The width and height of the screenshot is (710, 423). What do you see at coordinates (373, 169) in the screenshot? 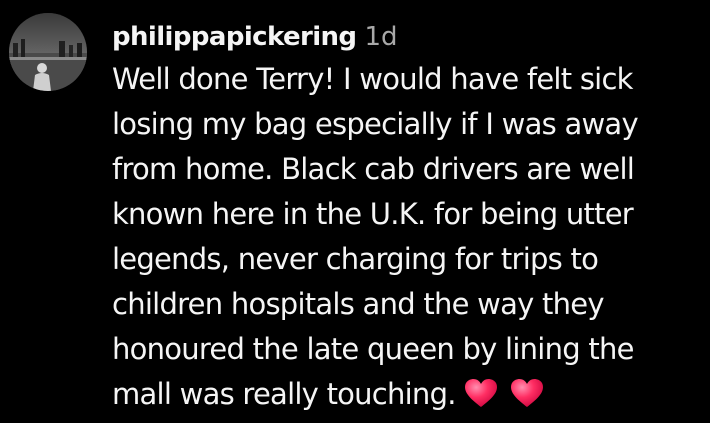
I see `comment-text-line: from home. Black cab drivers are well` at bounding box center [373, 169].